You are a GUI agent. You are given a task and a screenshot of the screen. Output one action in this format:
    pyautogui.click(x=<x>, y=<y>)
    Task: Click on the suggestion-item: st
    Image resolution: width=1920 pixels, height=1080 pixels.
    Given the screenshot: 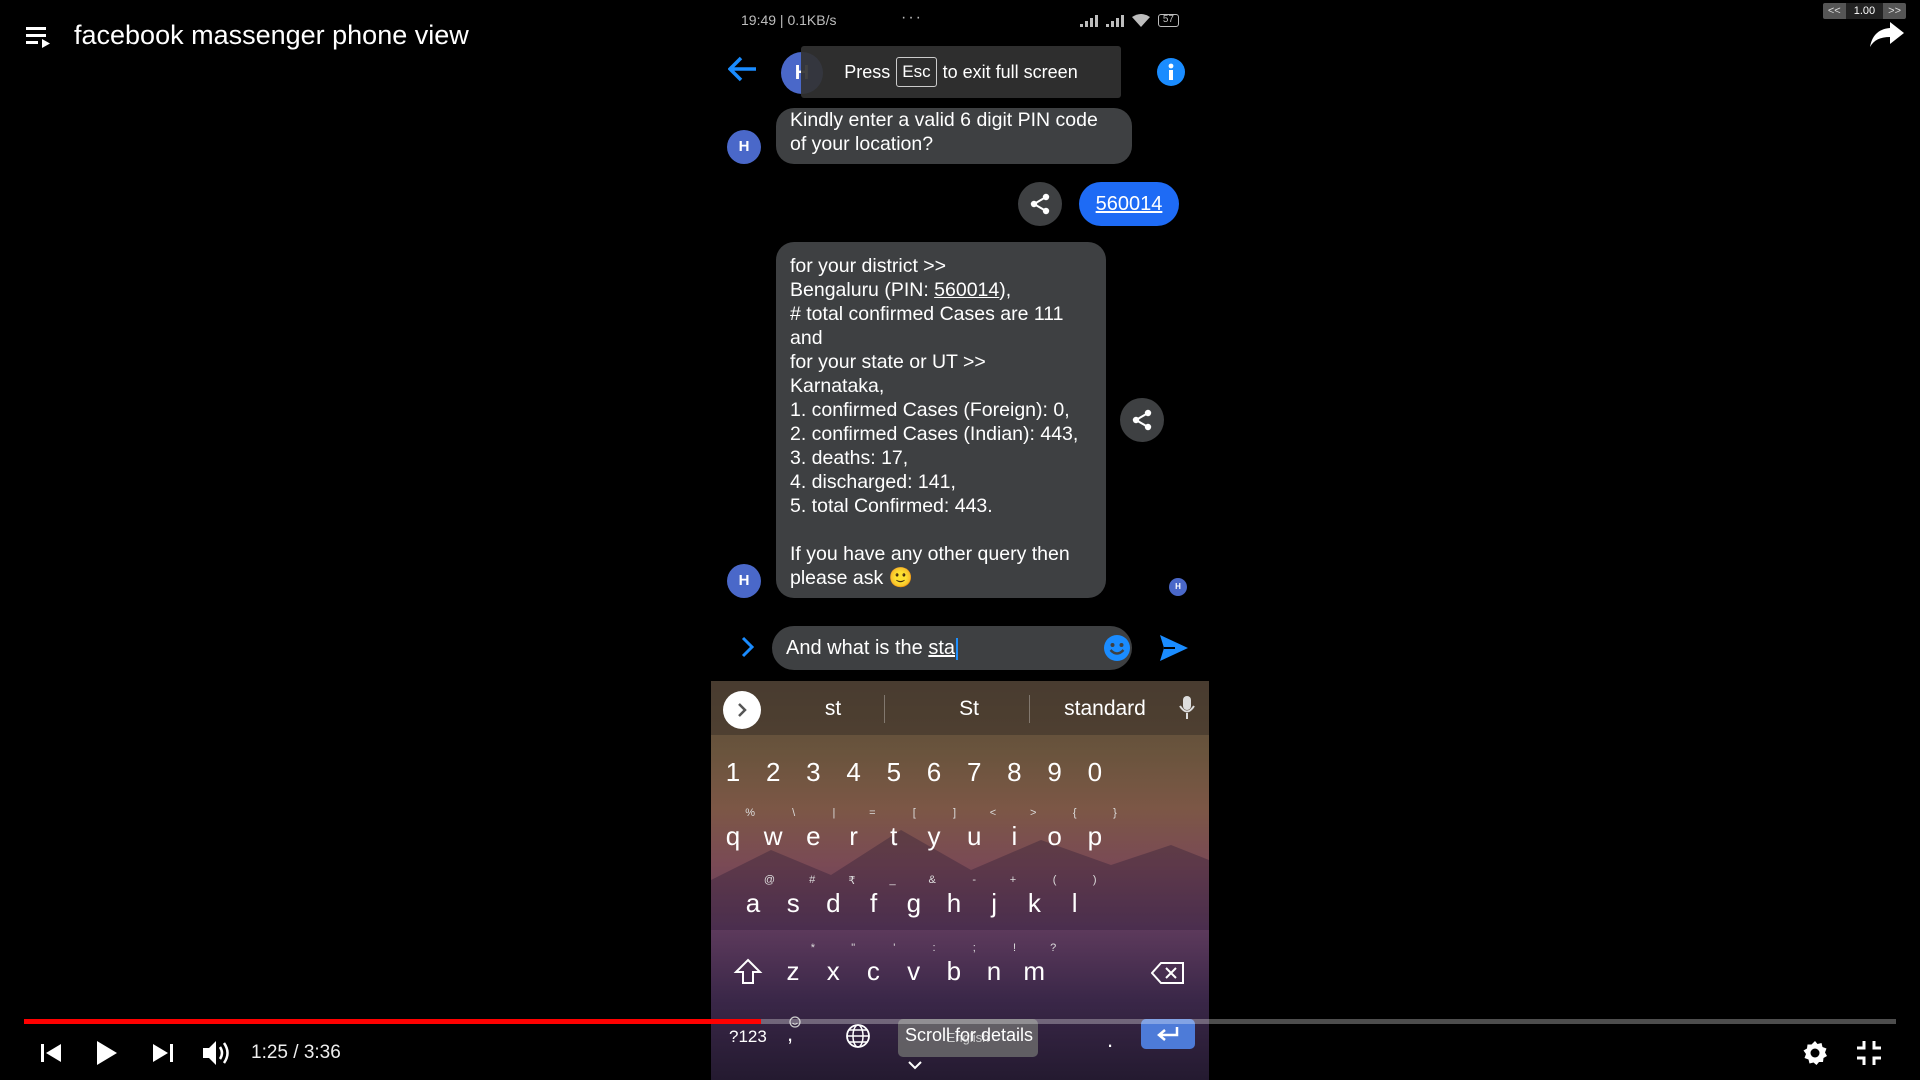 What is the action you would take?
    pyautogui.click(x=833, y=709)
    